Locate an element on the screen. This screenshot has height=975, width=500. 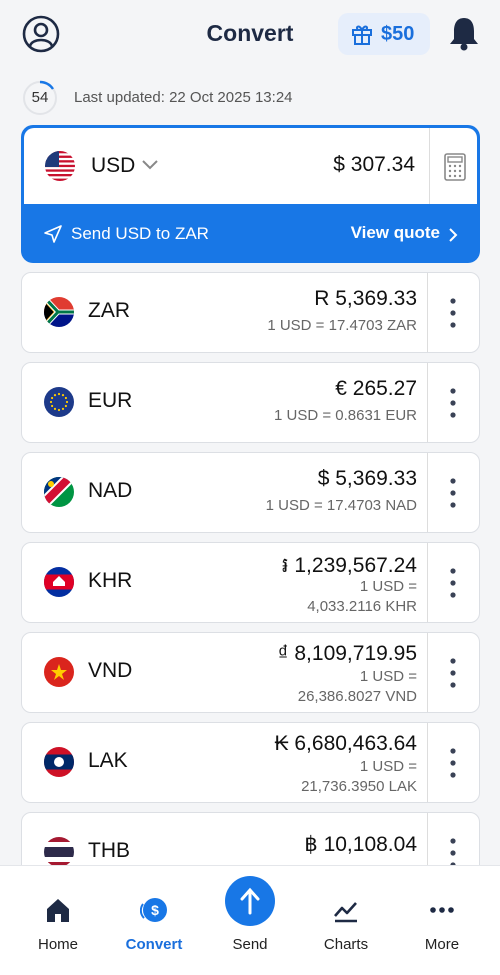
converted-amount: ₭ 6,680,463.64 is located at coordinates (345, 743).